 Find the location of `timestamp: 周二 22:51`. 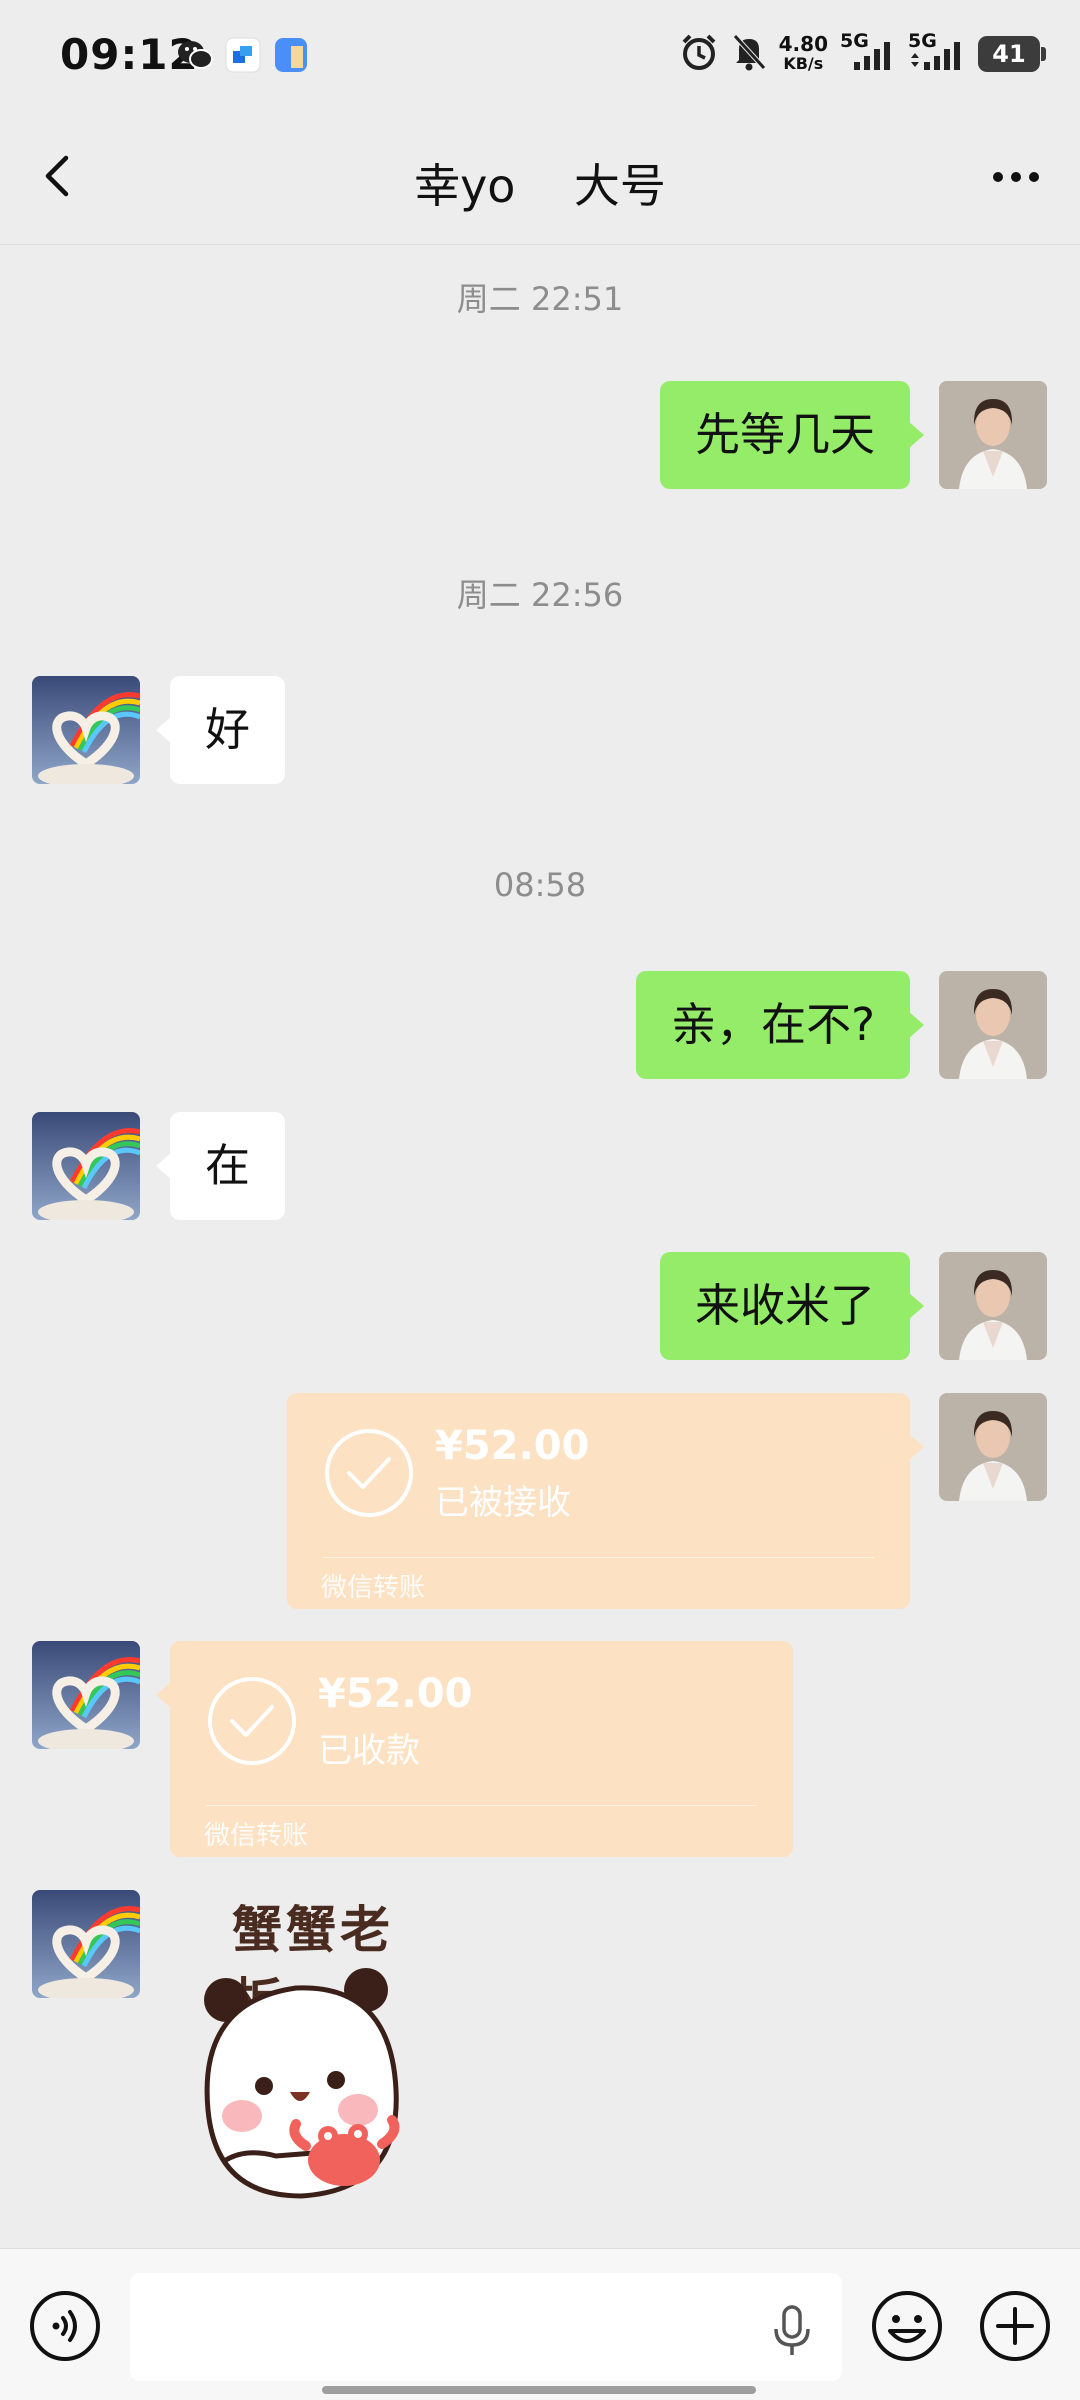

timestamp: 周二 22:51 is located at coordinates (540, 299).